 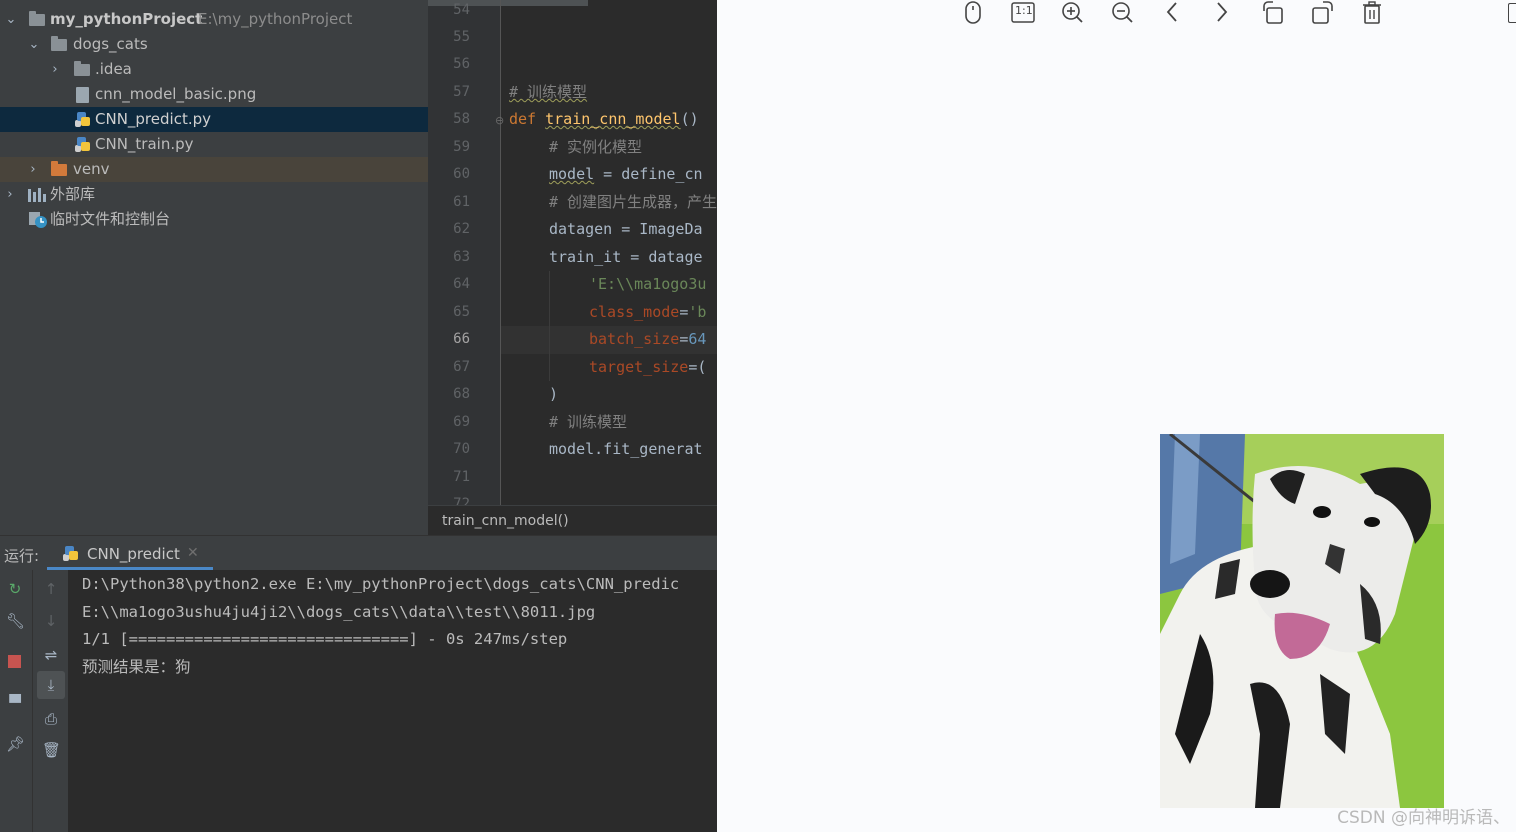 What do you see at coordinates (1372, 13) in the screenshot?
I see `delete-icon` at bounding box center [1372, 13].